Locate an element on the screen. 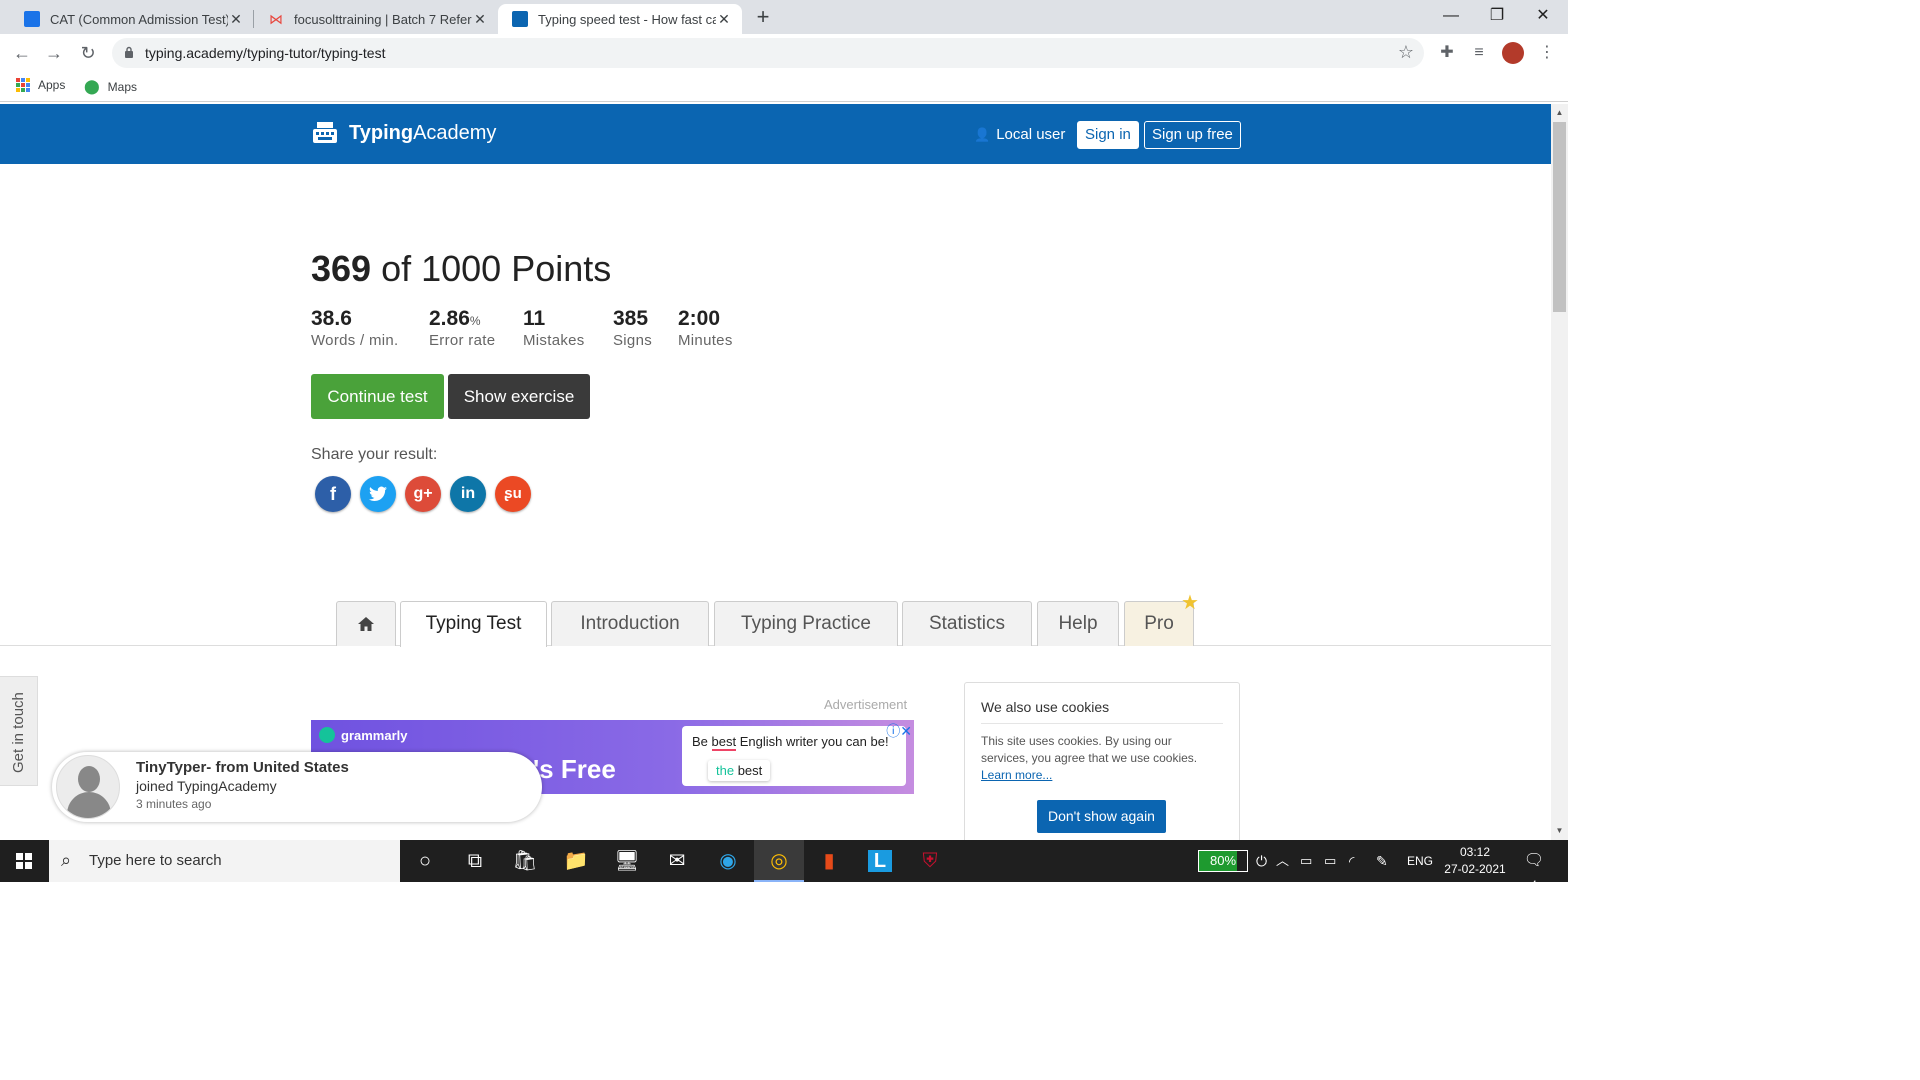 The height and width of the screenshot is (1080, 1920). facebook-icon: f is located at coordinates (333, 494).